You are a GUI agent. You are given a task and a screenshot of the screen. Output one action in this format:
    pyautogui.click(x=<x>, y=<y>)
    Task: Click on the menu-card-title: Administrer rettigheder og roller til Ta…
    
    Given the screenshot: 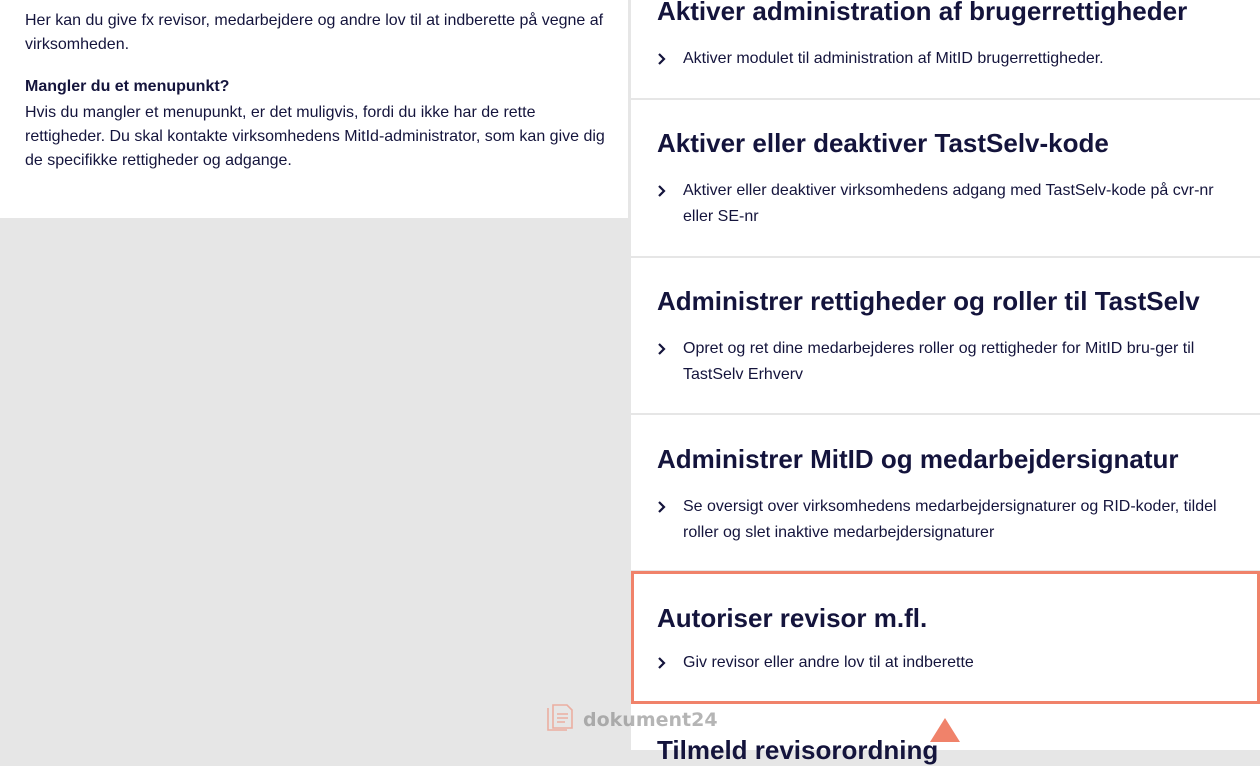 What is the action you would take?
    pyautogui.click(x=928, y=301)
    